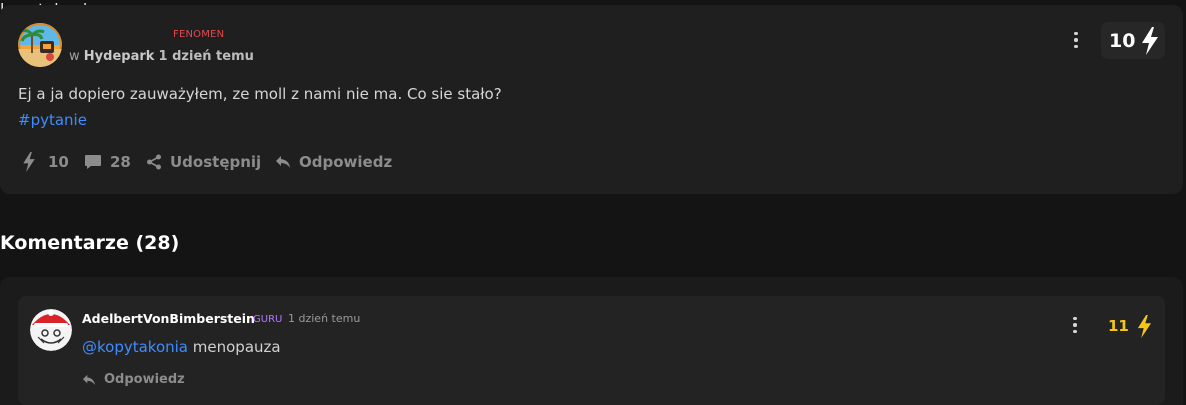 The width and height of the screenshot is (1186, 405). I want to click on comment-author-rank-badge: GURU, so click(268, 319).